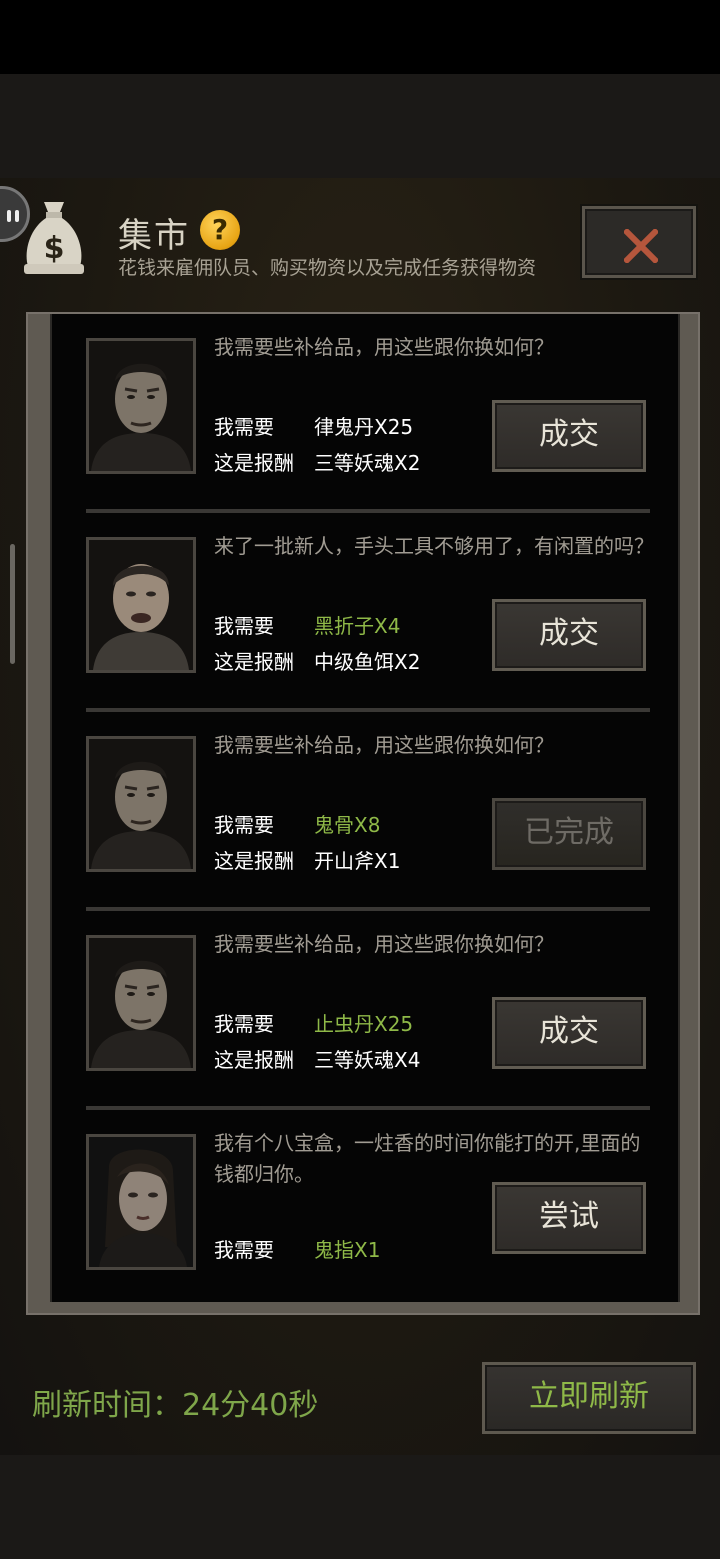  I want to click on page-title: 集市, so click(154, 236).